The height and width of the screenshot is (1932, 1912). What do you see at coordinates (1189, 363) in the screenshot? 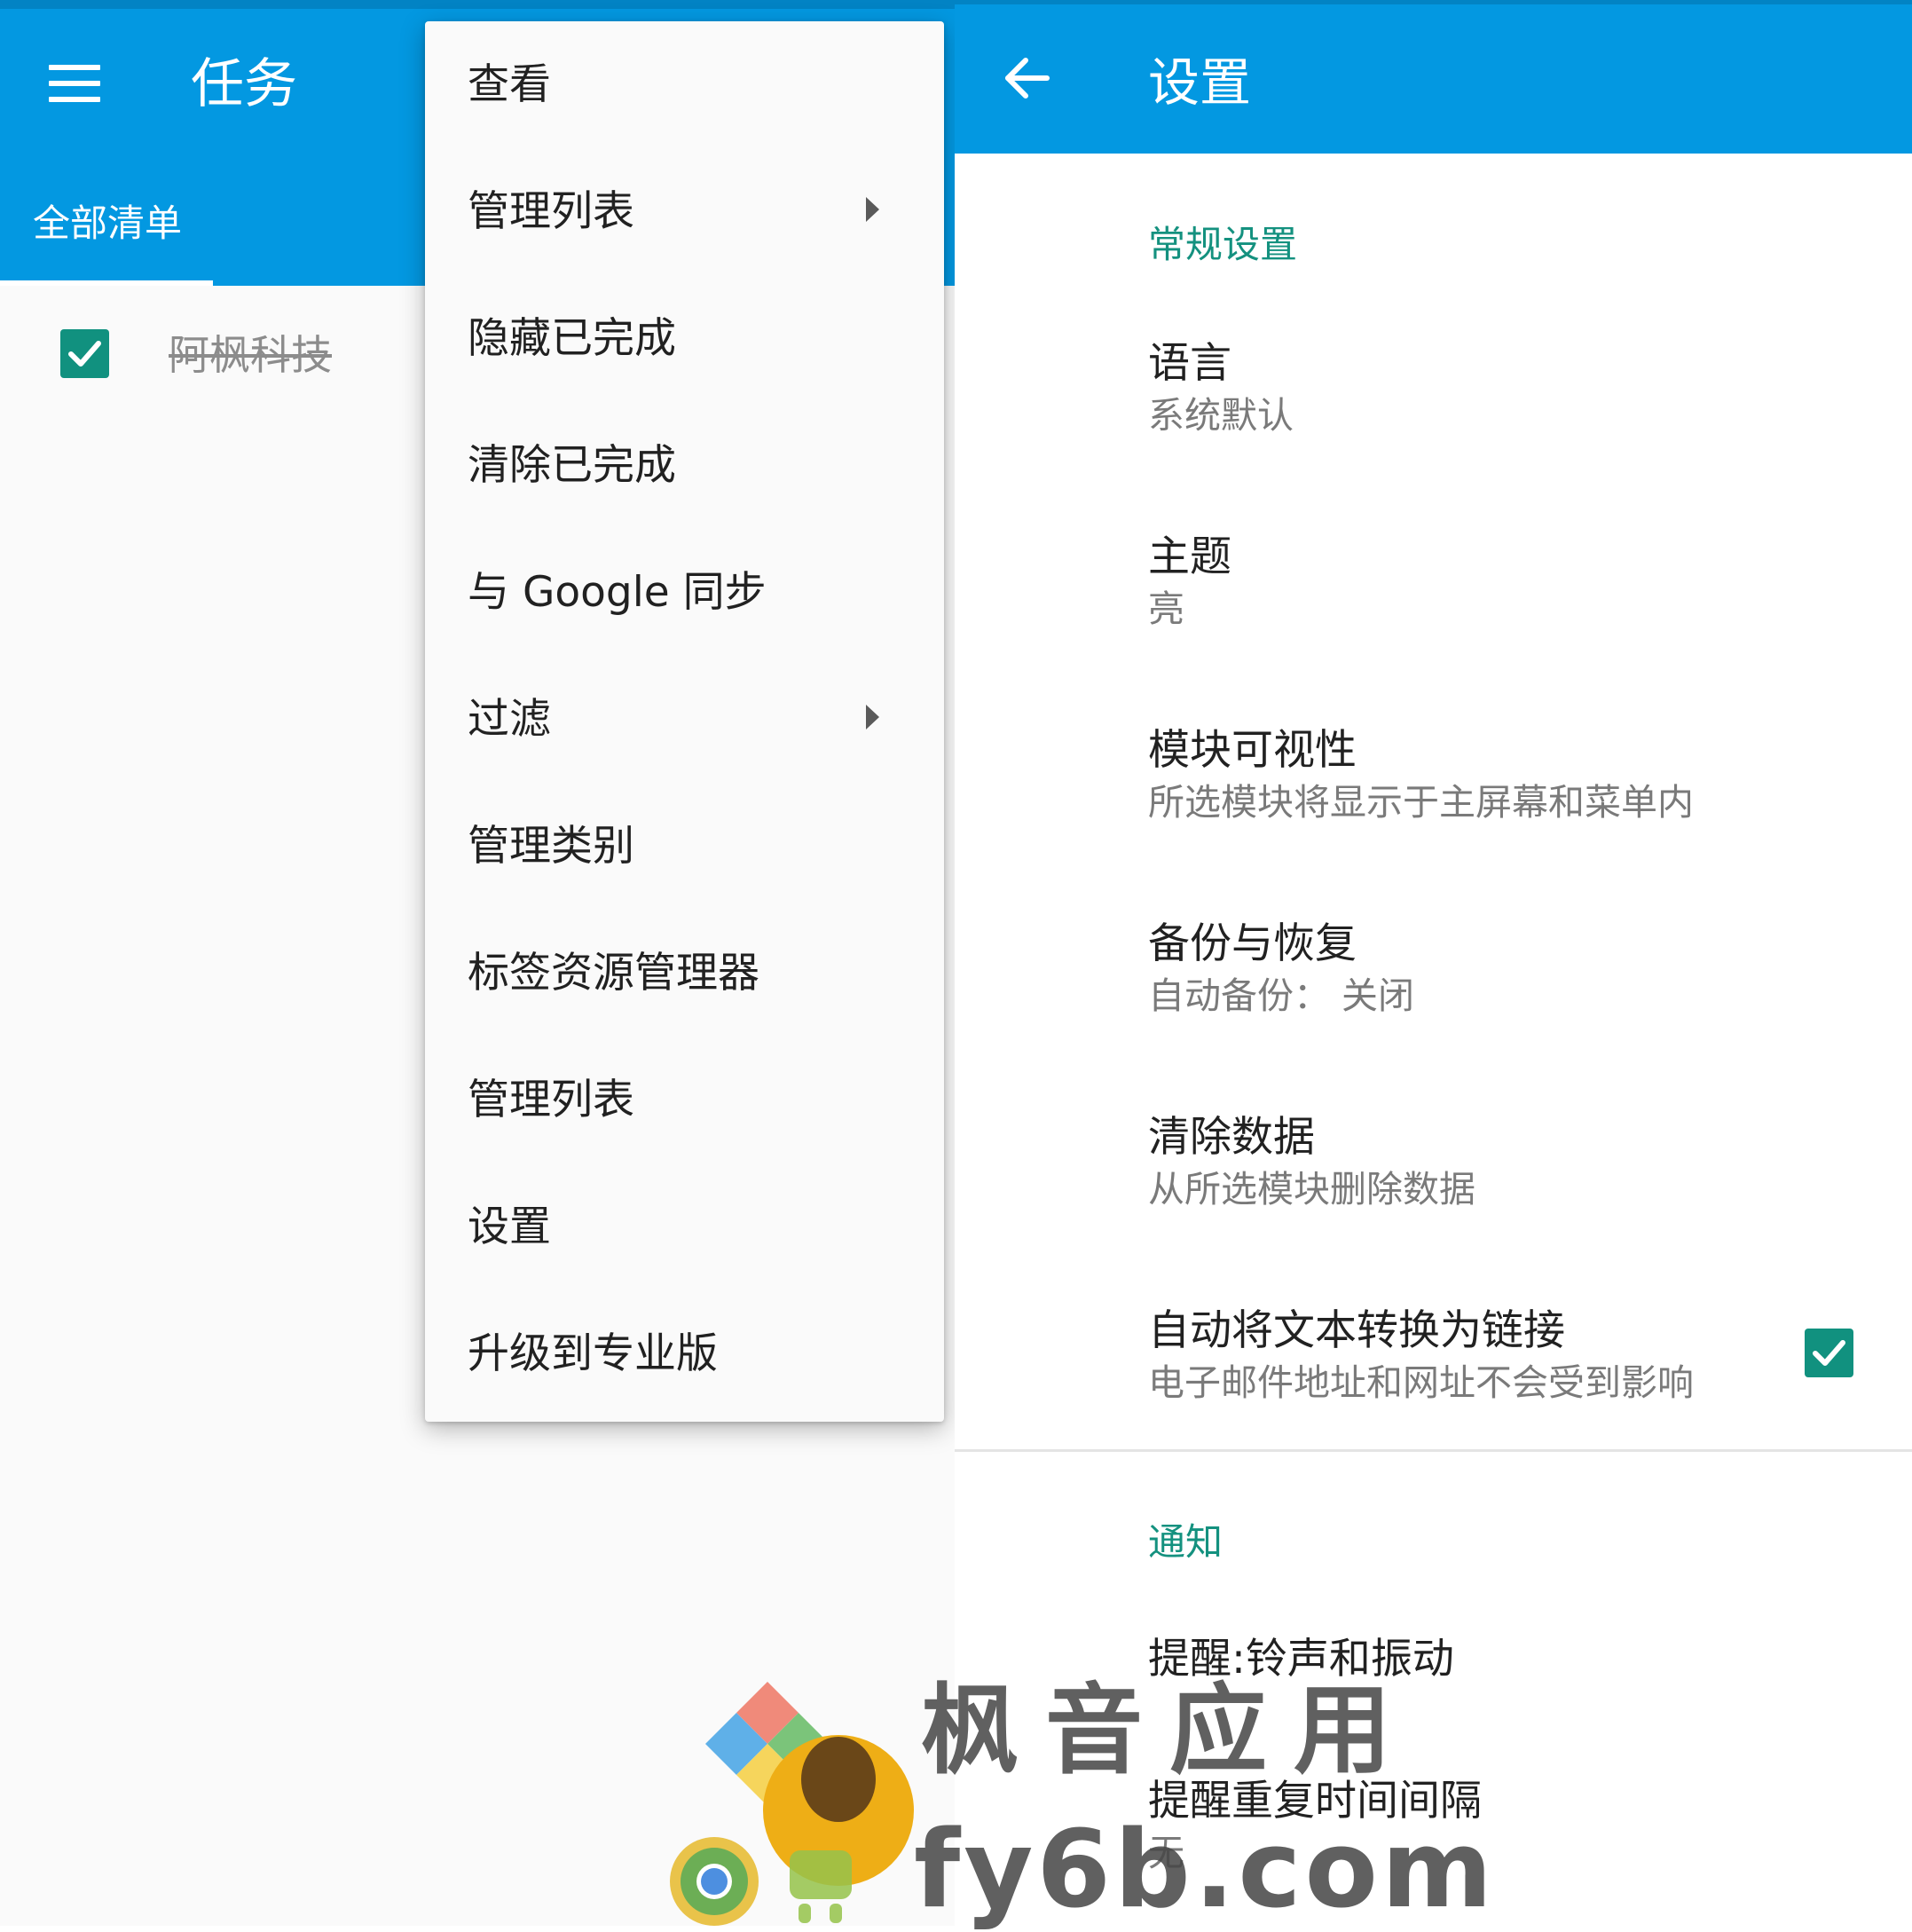
I see `pref-title: 语言` at bounding box center [1189, 363].